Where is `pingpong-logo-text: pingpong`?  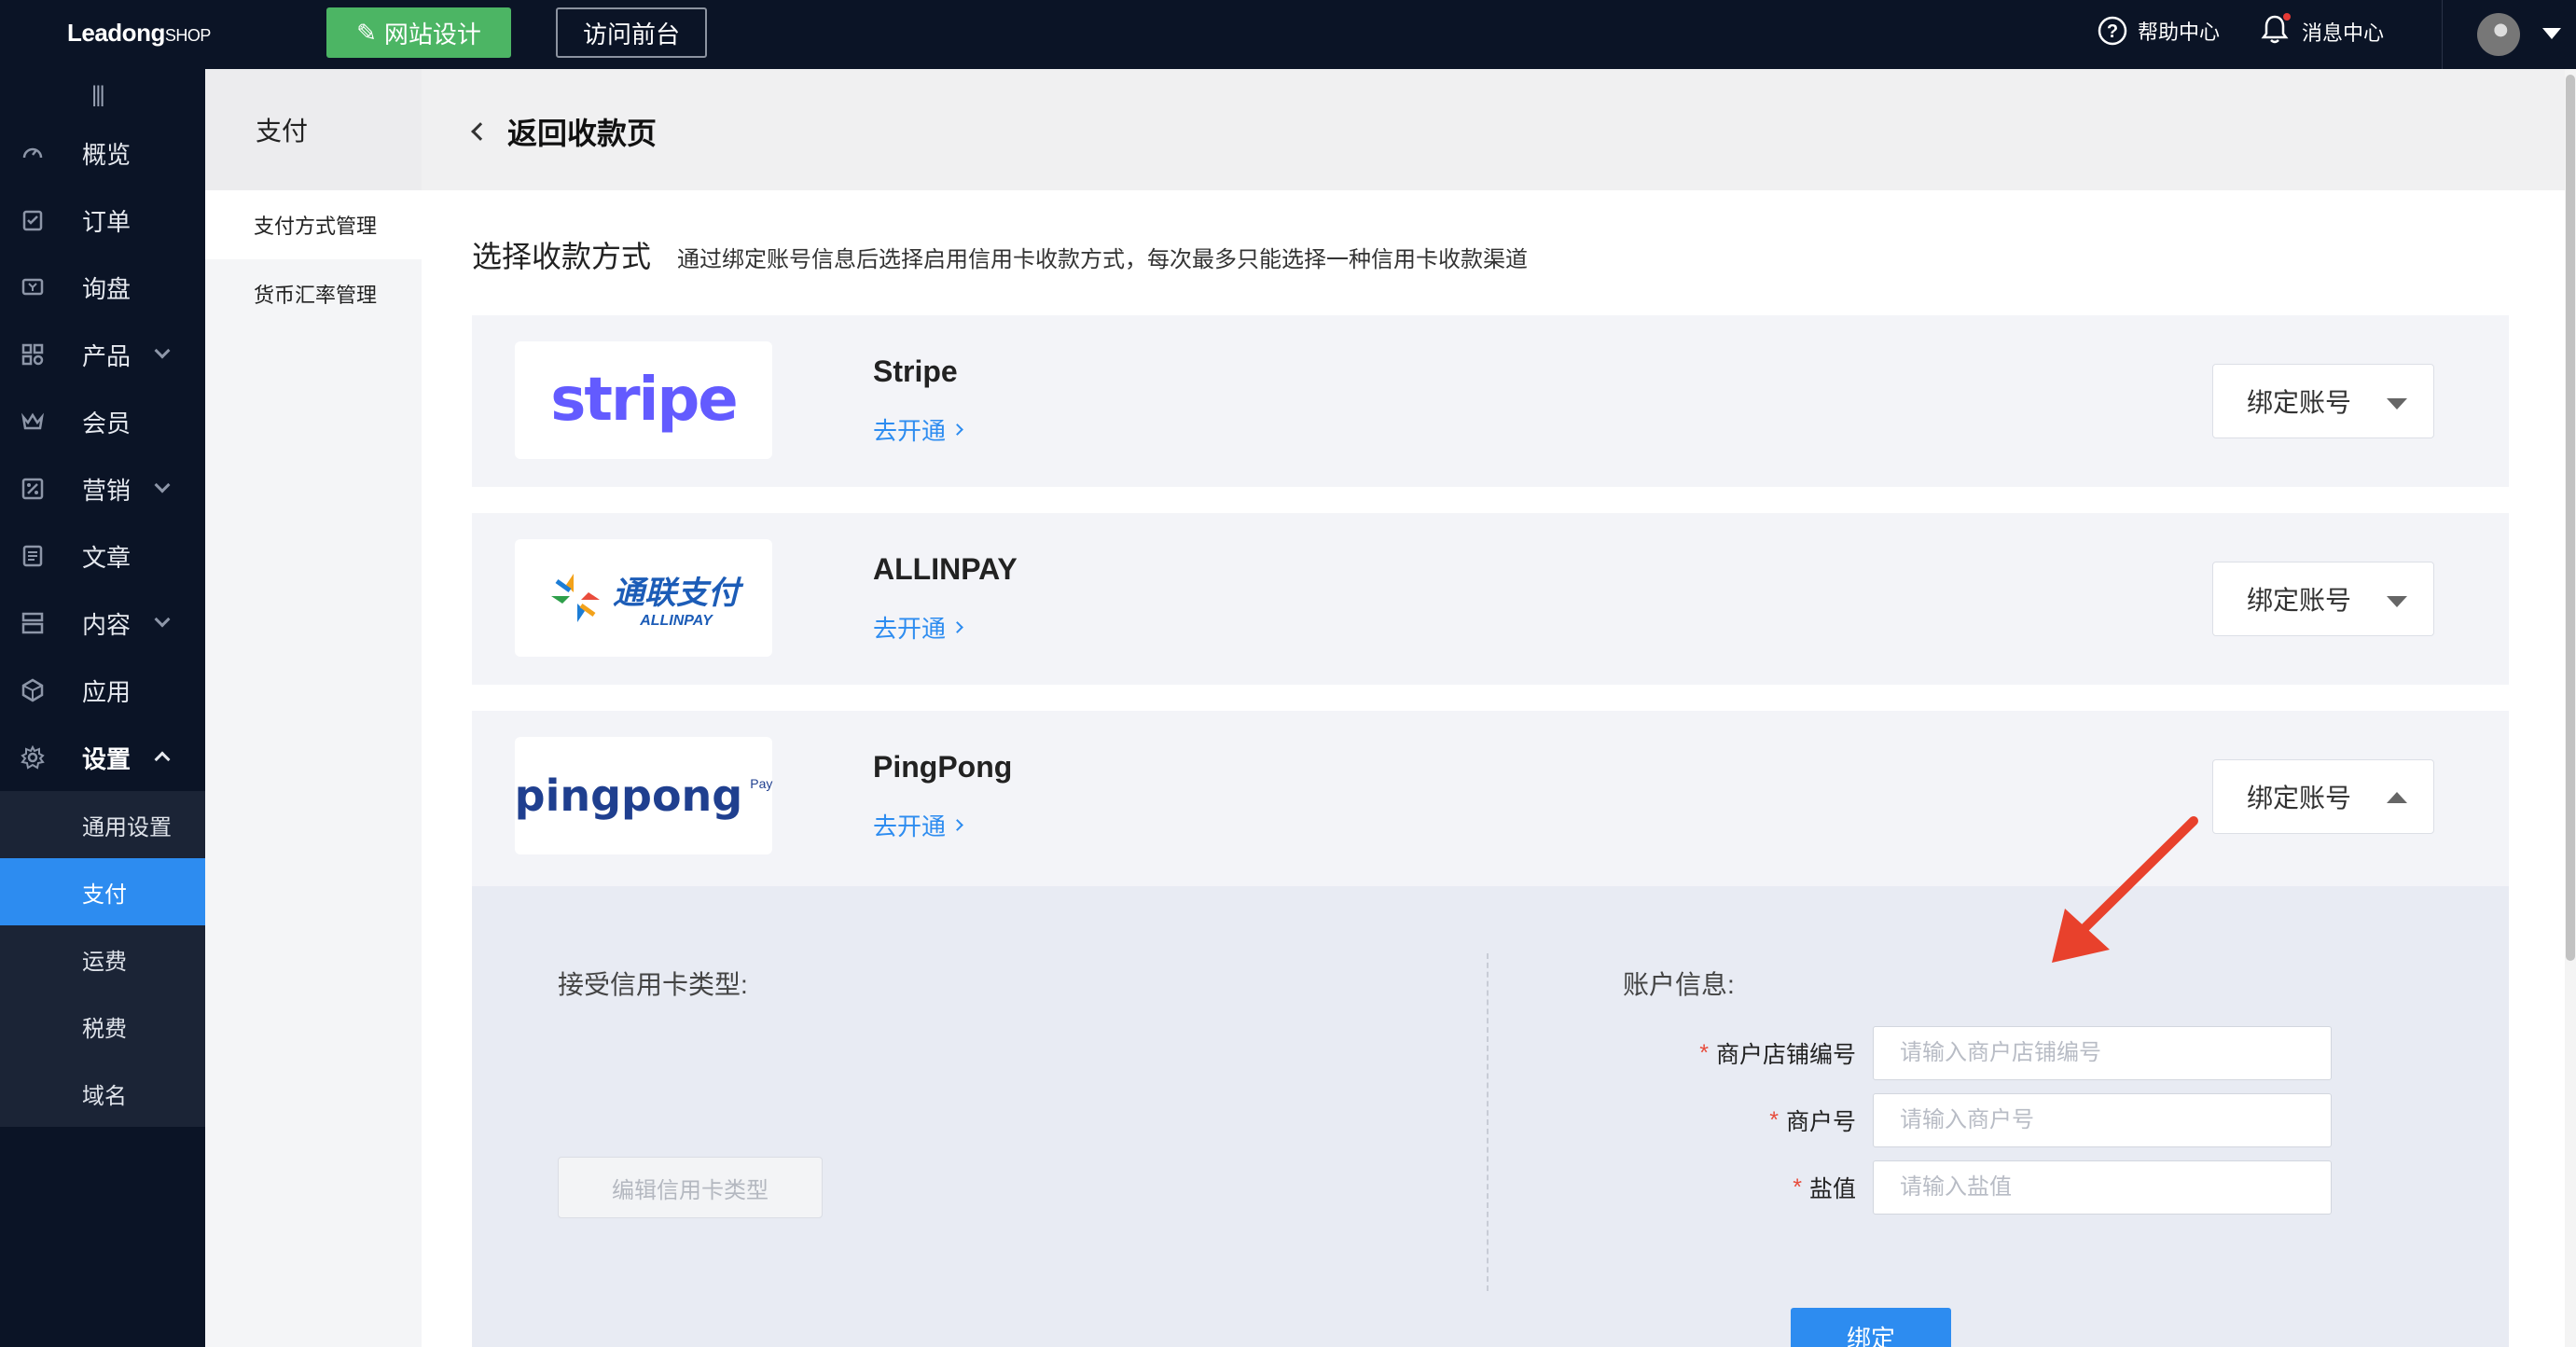
pingpong-logo-text: pingpong is located at coordinates (628, 796).